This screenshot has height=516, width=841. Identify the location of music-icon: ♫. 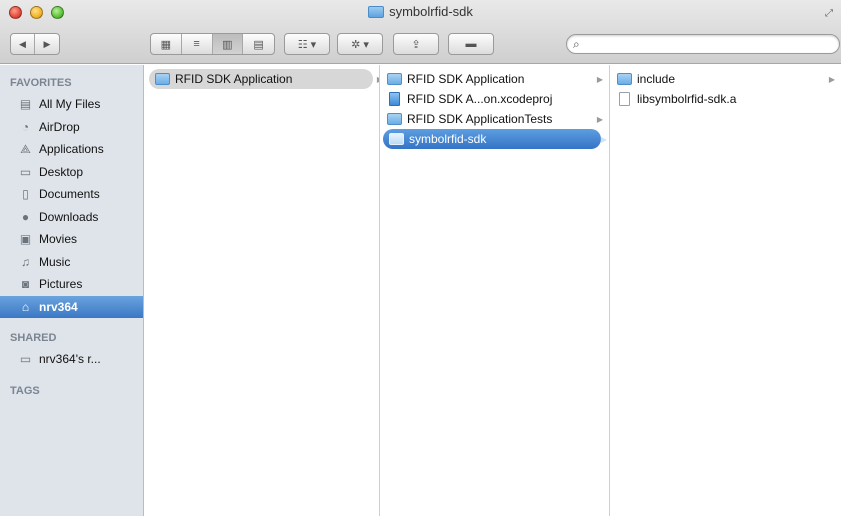
(25, 261).